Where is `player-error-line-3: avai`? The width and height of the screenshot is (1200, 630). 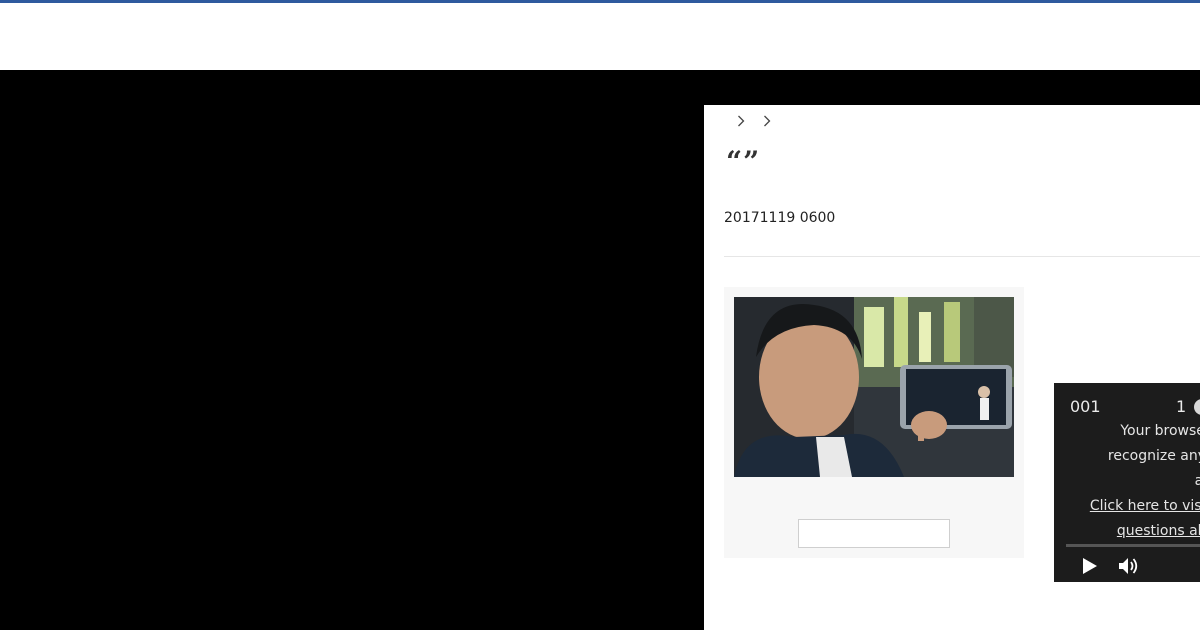 player-error-line-3: avai is located at coordinates (1197, 481).